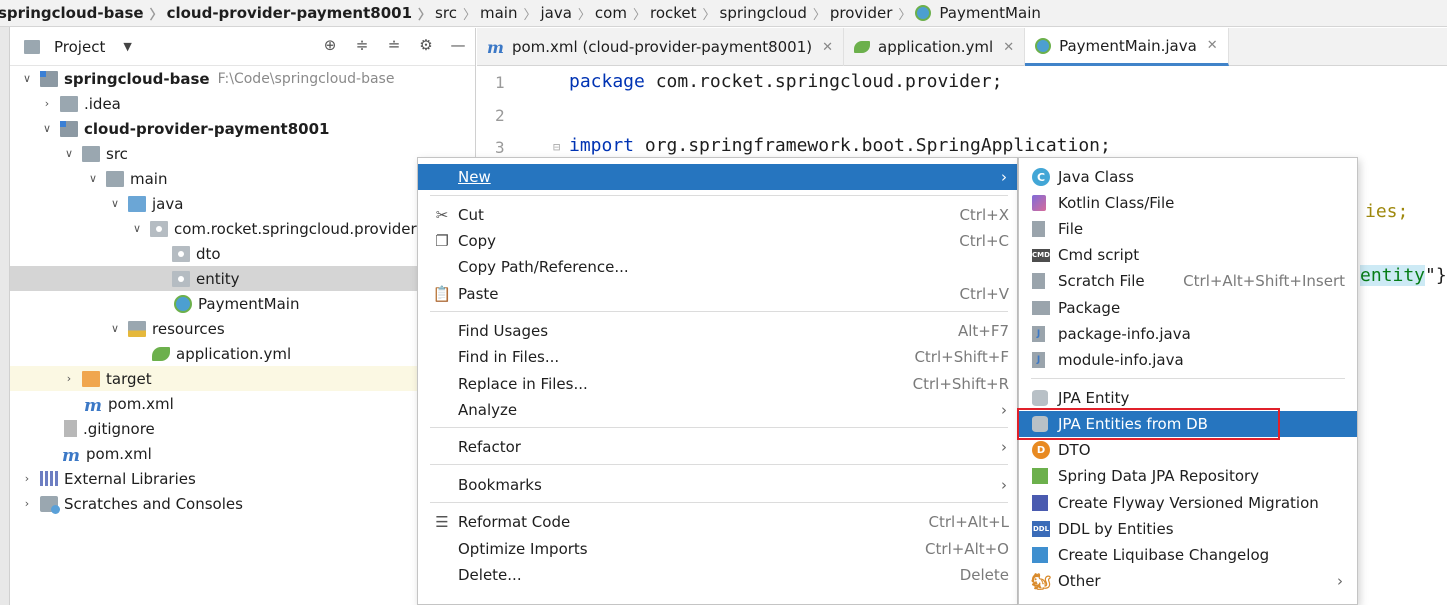 Image resolution: width=1447 pixels, height=605 pixels. I want to click on tree-label: main, so click(149, 178).